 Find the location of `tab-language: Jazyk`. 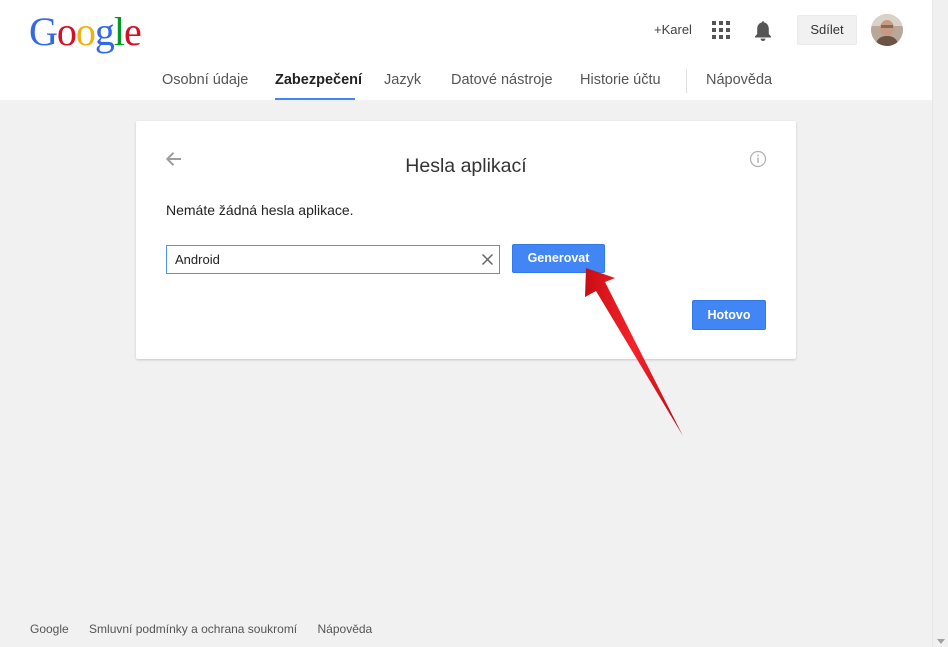

tab-language: Jazyk is located at coordinates (402, 80).